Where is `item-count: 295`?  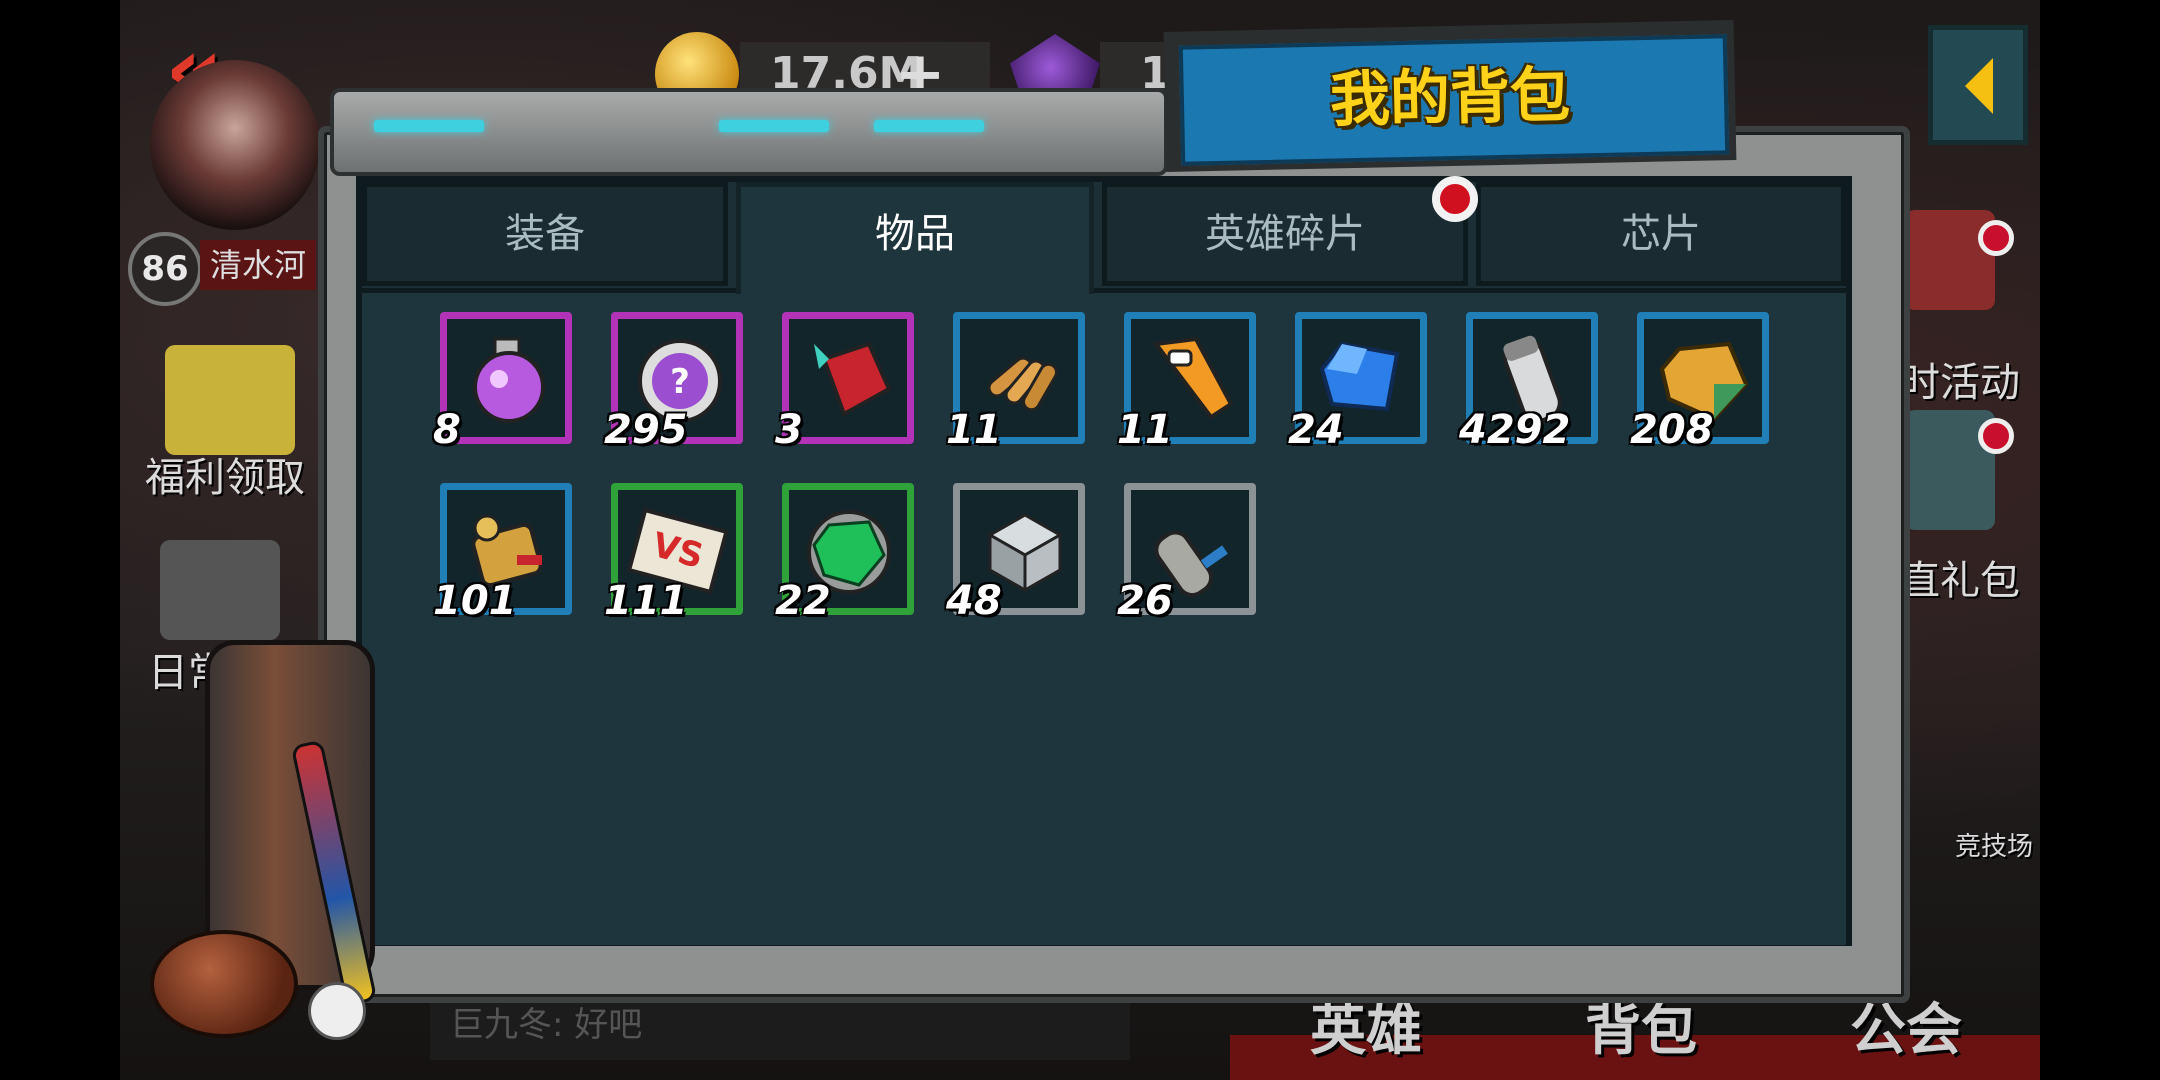
item-count: 295 is located at coordinates (646, 430).